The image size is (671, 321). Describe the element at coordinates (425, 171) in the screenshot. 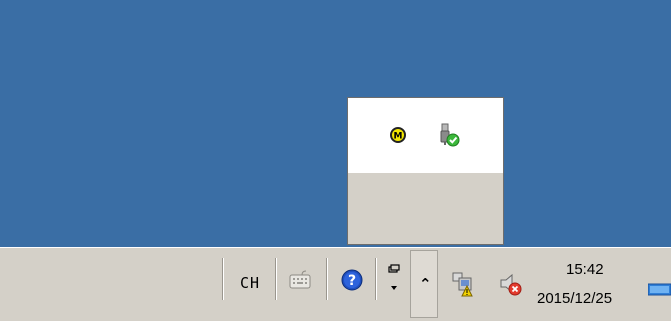

I see `notification-overflow-popup: M` at that location.